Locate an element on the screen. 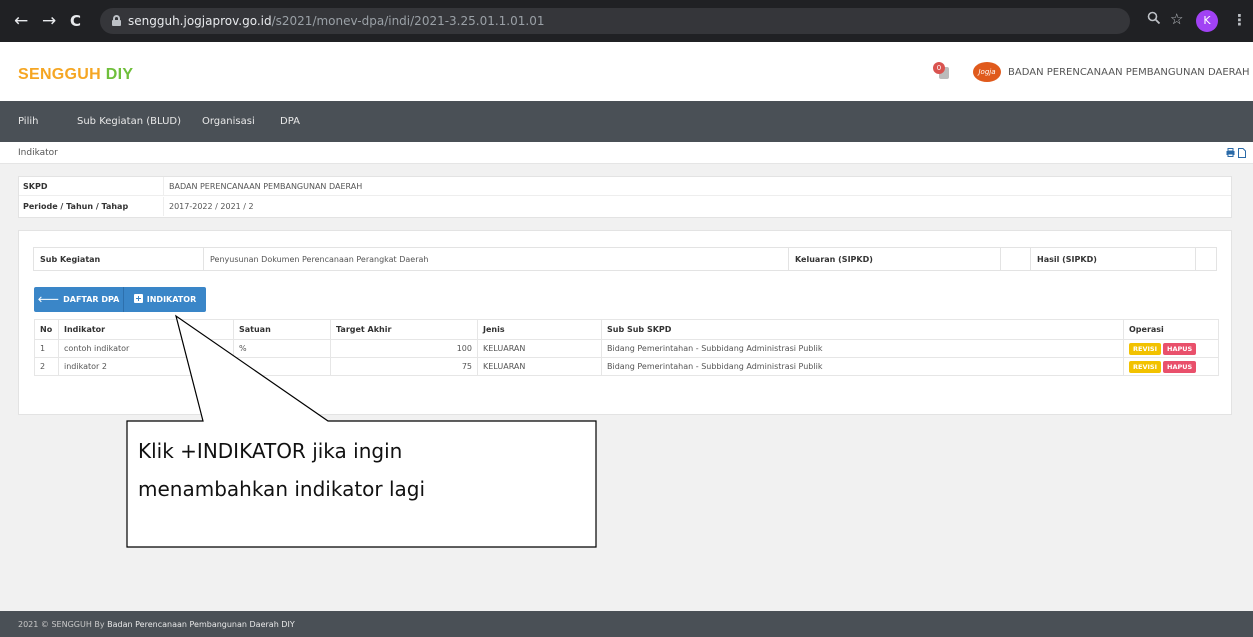  column-header: Jenis is located at coordinates (539, 329).